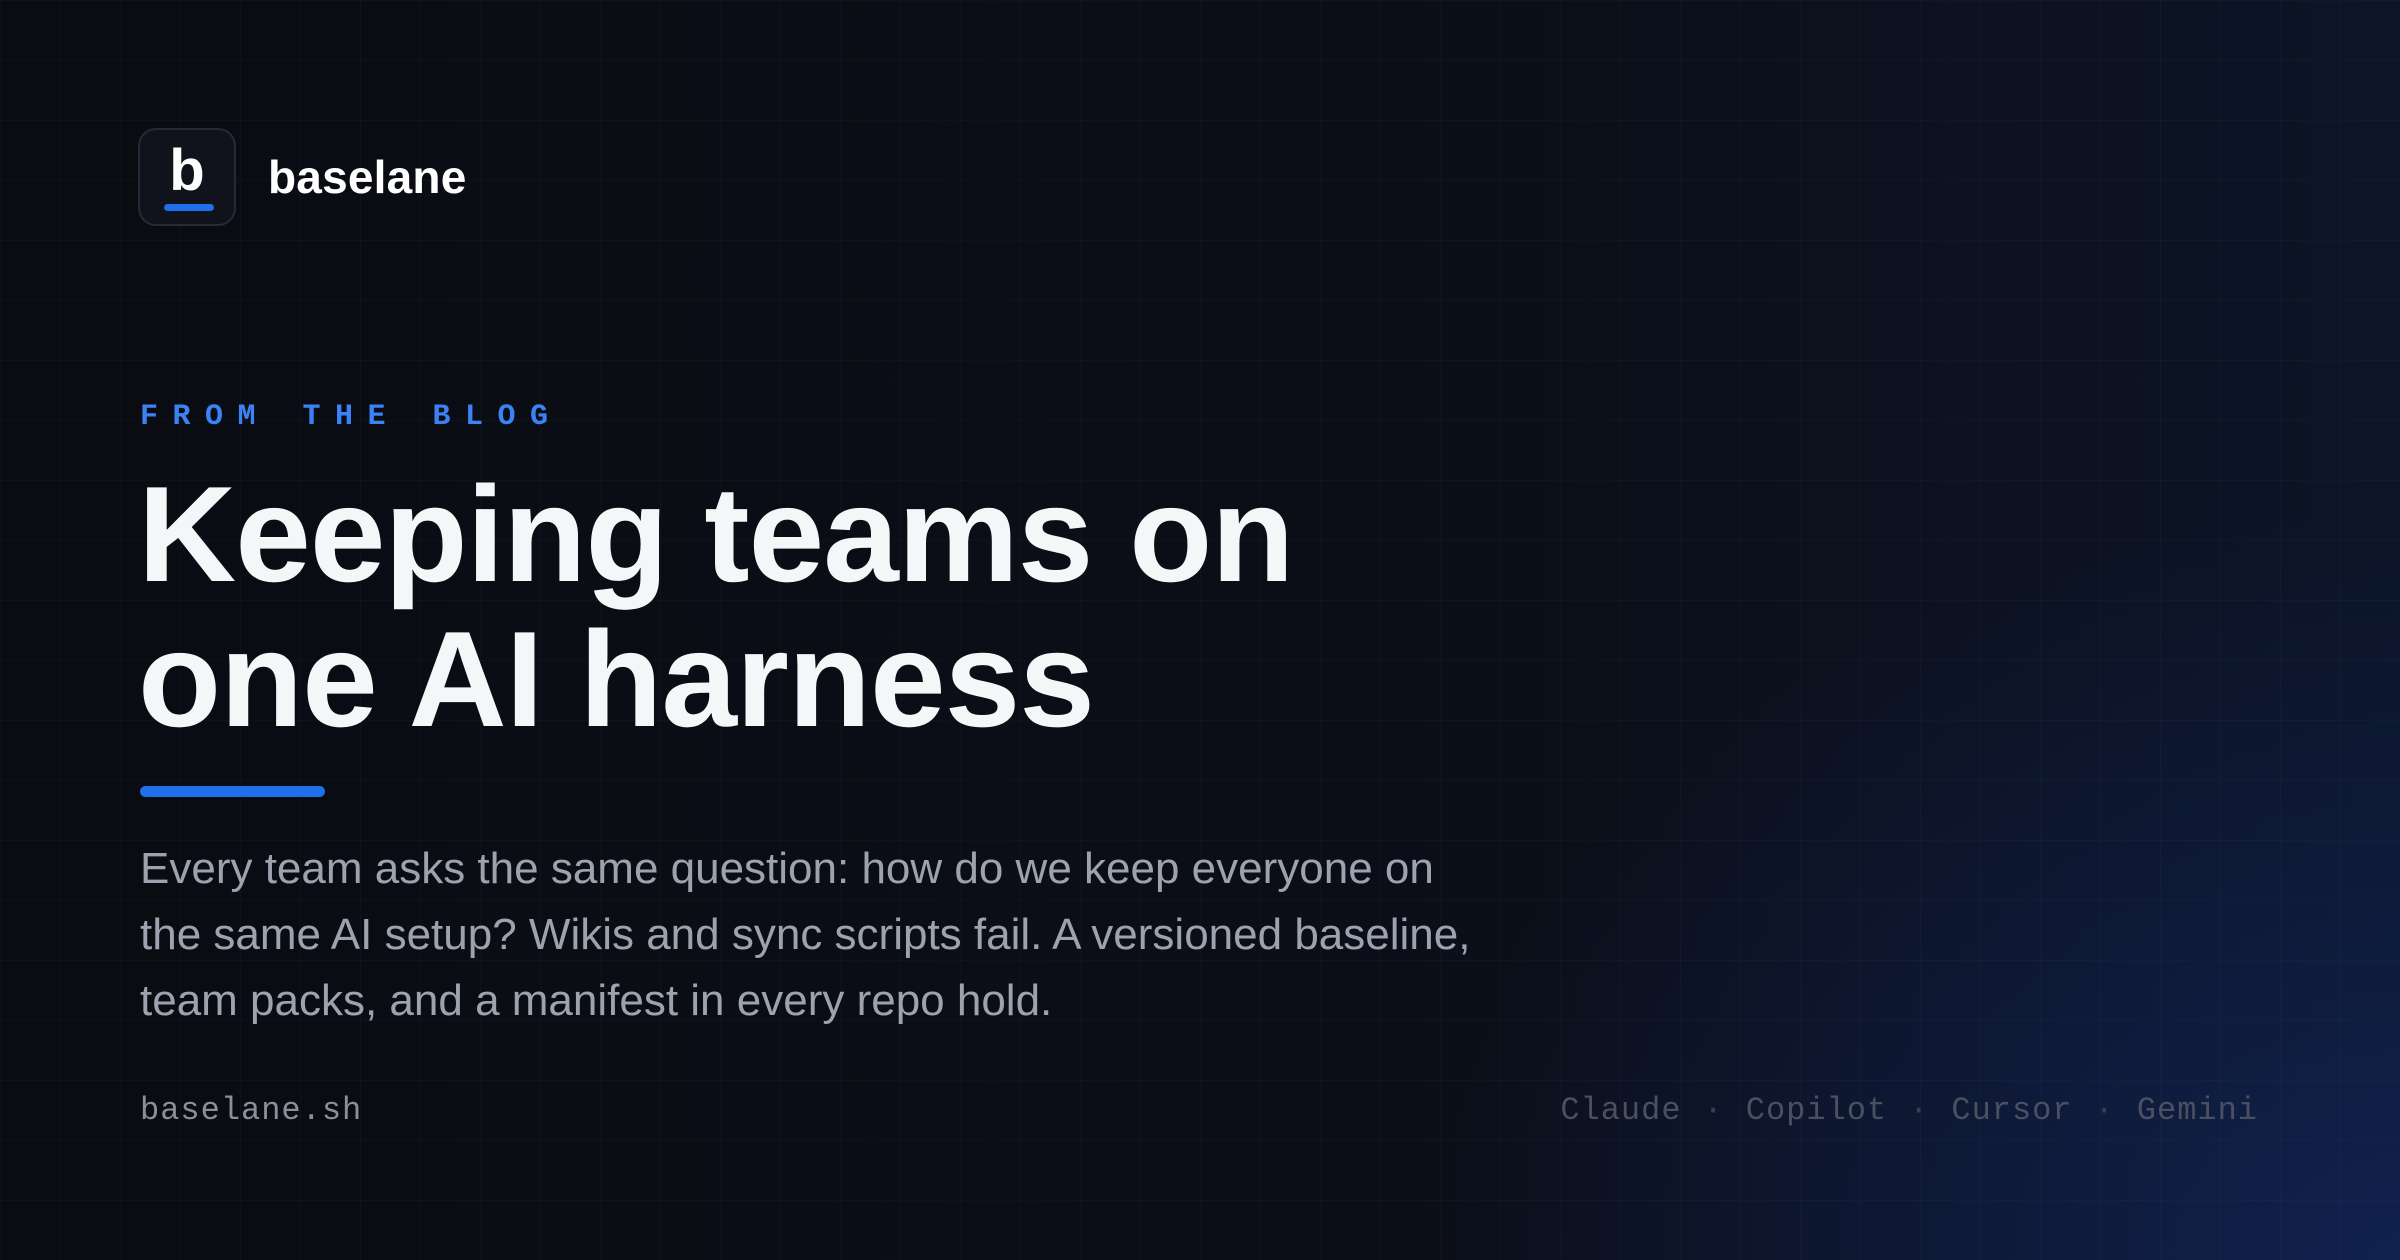 The image size is (2400, 1260). What do you see at coordinates (616, 679) in the screenshot?
I see `title-line-2: one AI harness` at bounding box center [616, 679].